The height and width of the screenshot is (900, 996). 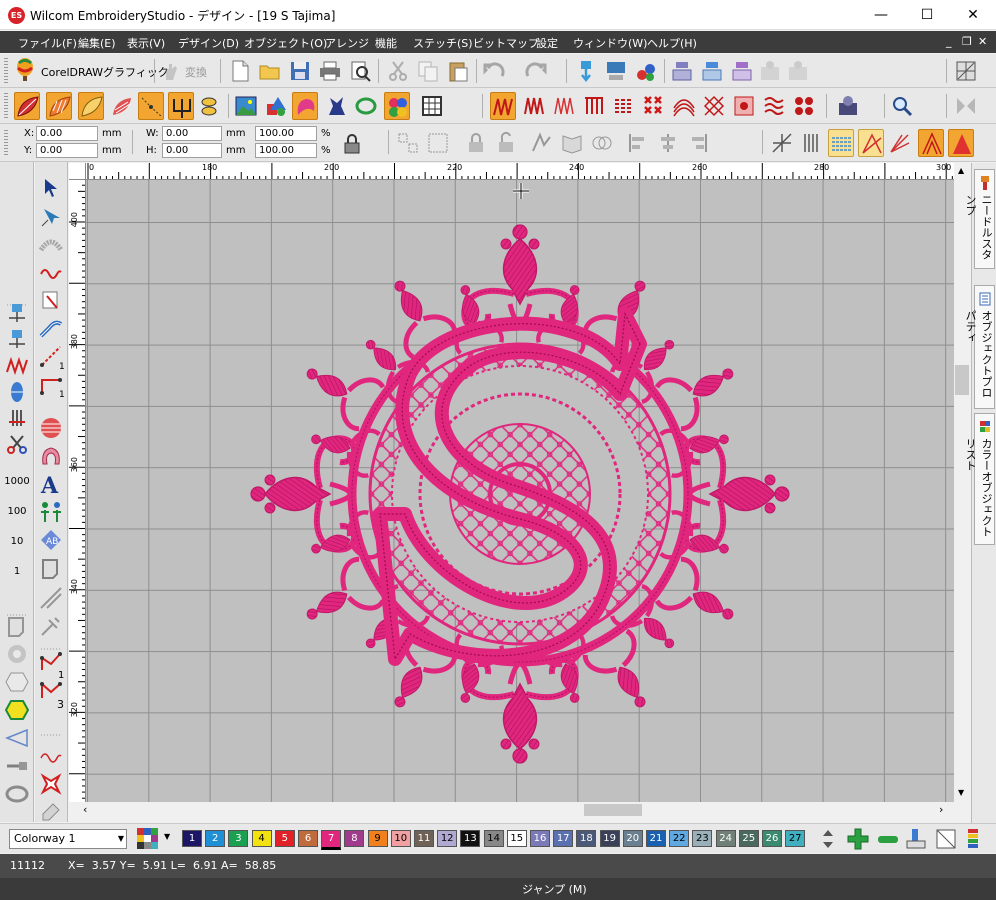 I want to click on new-file-icon, so click(x=240, y=71).